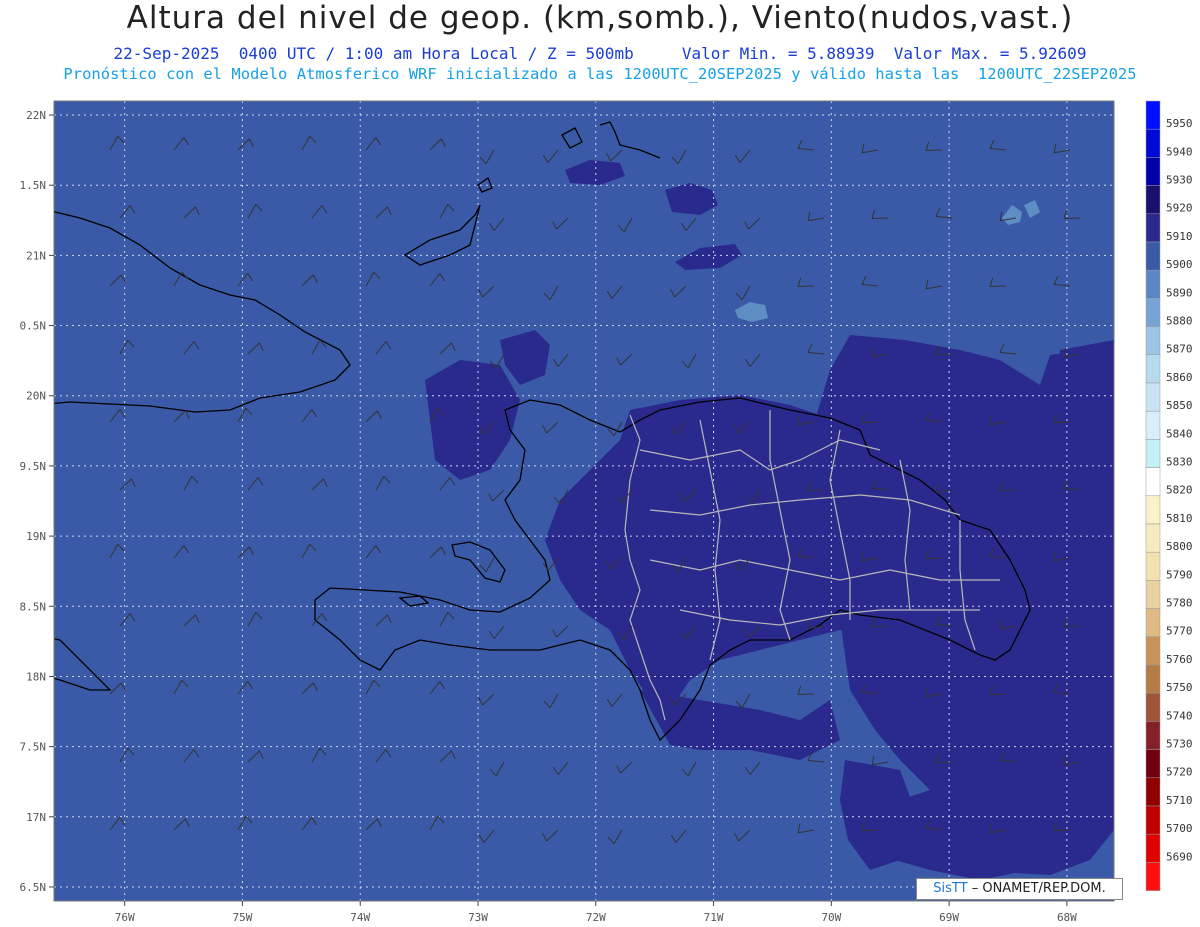  Describe the element at coordinates (949, 917) in the screenshot. I see `lon-label: 69W` at that location.